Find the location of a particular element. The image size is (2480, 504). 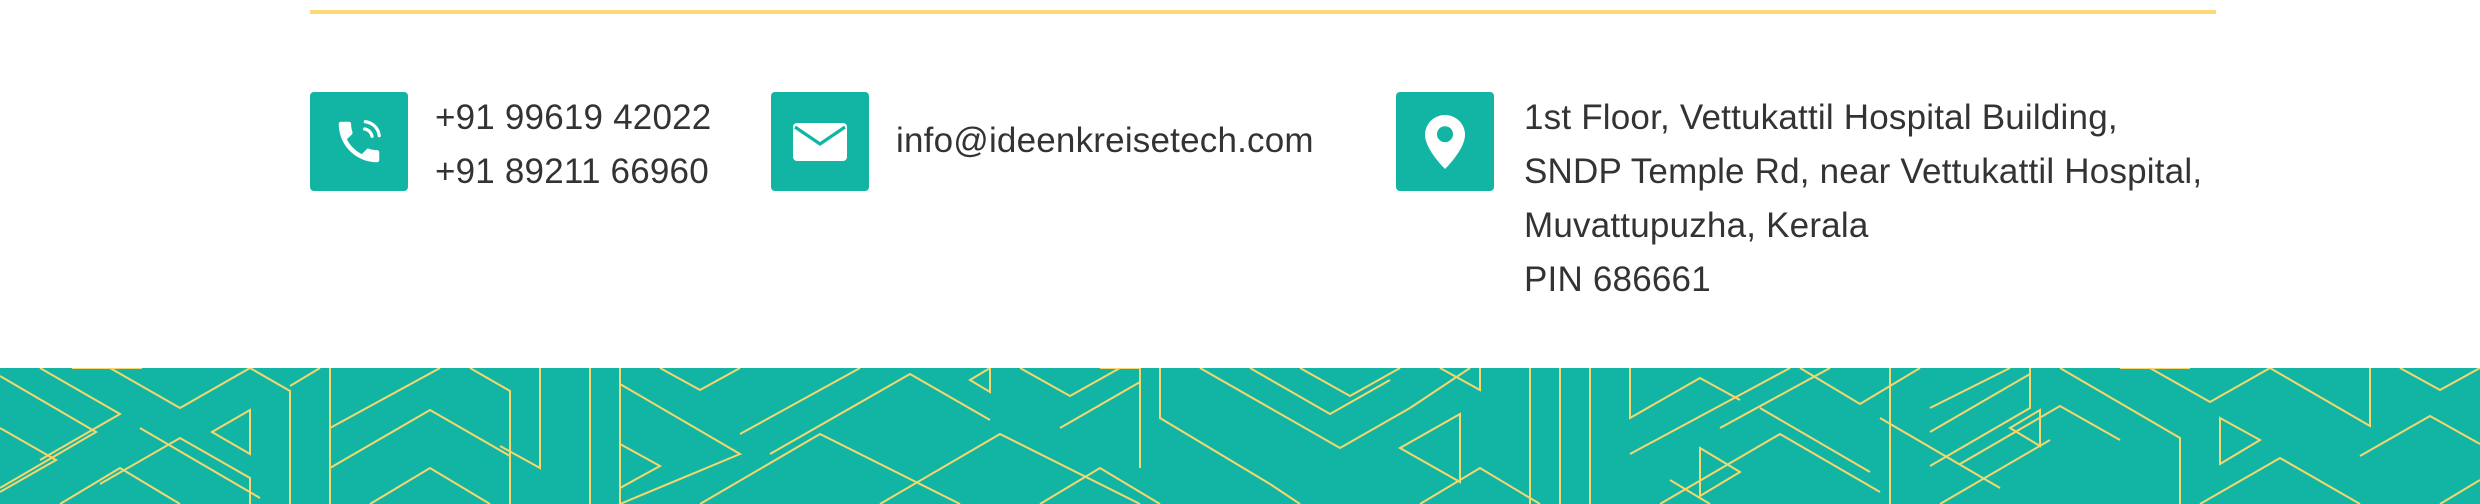

email-link: info@ideenkreisetech.com is located at coordinates (1105, 141).